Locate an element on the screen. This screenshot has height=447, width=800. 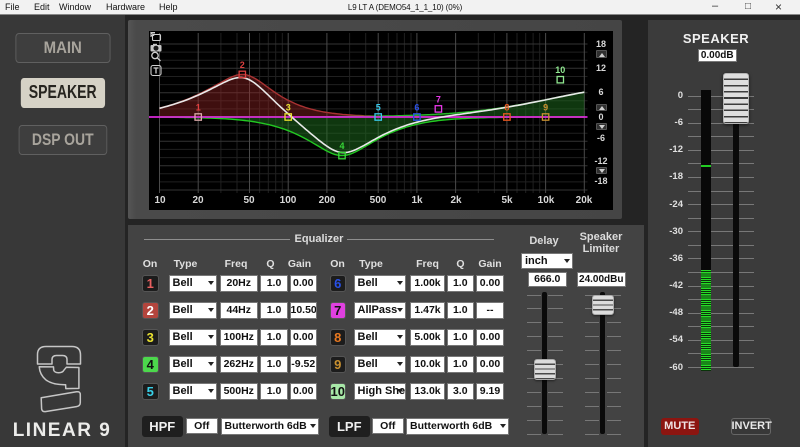
svg-text: 10 is located at coordinates (560, 70).